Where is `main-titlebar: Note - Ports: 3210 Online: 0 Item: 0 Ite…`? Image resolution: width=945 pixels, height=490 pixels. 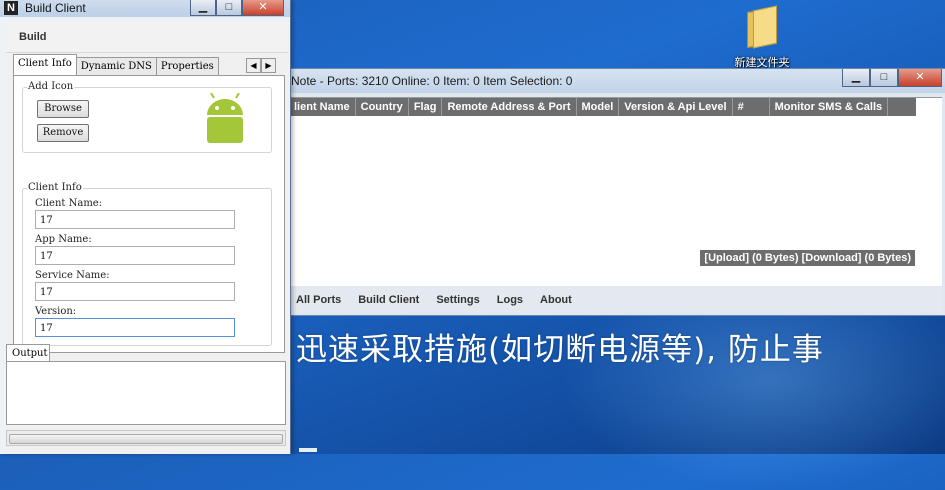
main-titlebar: Note - Ports: 3210 Online: 0 Item: 0 Ite… is located at coordinates (617, 81).